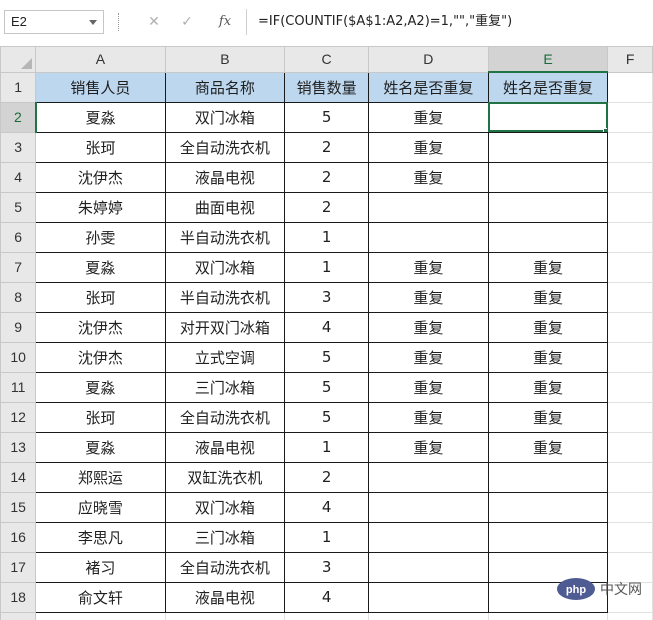 The image size is (653, 620). What do you see at coordinates (225, 207) in the screenshot?
I see `cell-b5: 曲面电视` at bounding box center [225, 207].